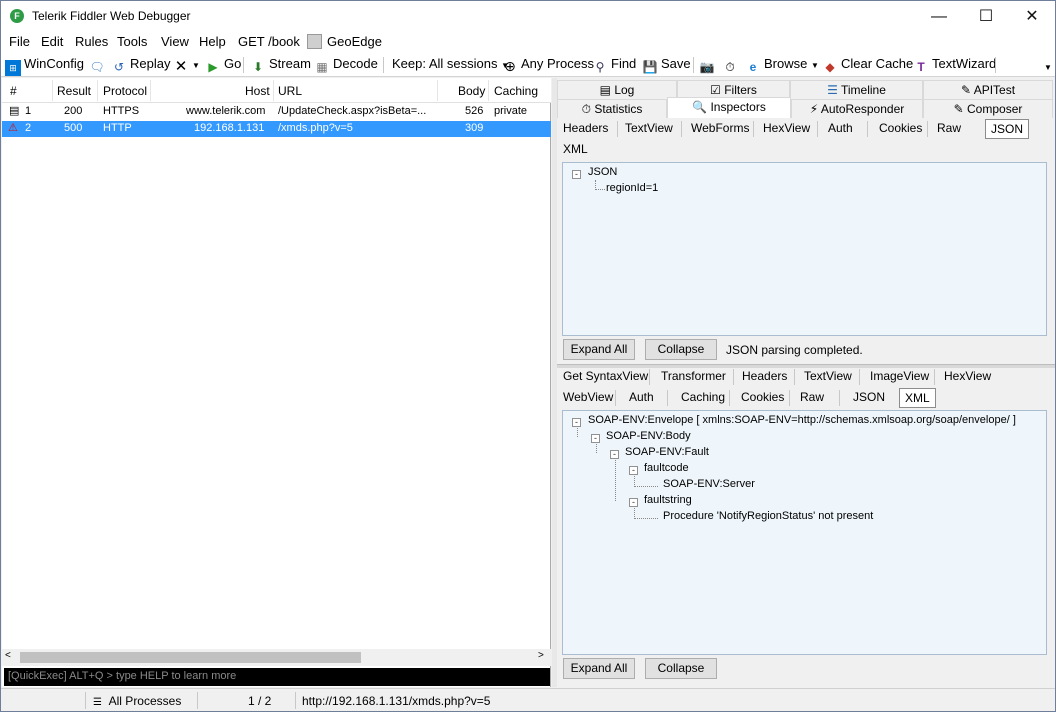  Describe the element at coordinates (988, 108) in the screenshot. I see `tab-composer: ✎ Composer` at that location.